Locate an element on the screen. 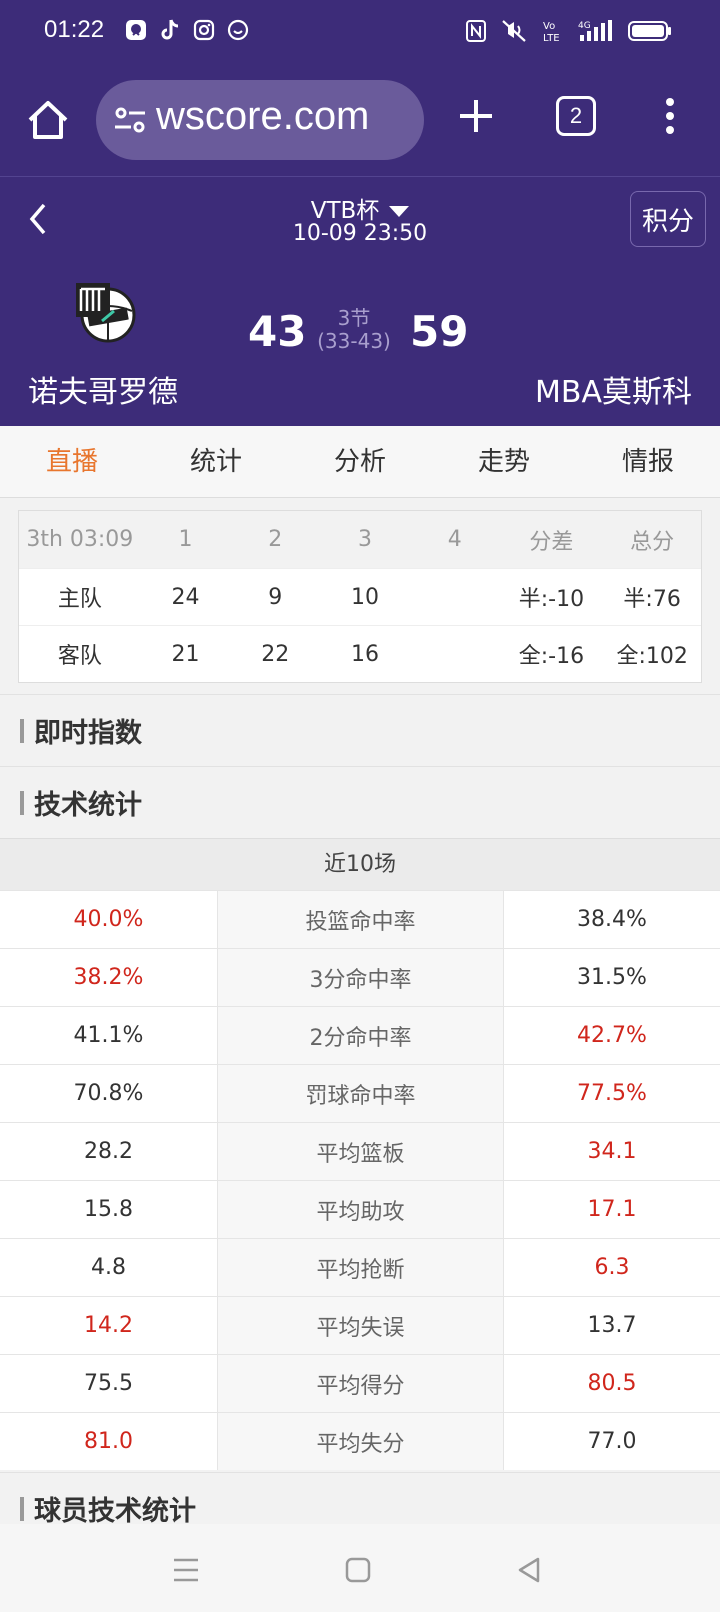 Image resolution: width=720 pixels, height=1612 pixels. tab-stats: 统计 is located at coordinates (216, 461).